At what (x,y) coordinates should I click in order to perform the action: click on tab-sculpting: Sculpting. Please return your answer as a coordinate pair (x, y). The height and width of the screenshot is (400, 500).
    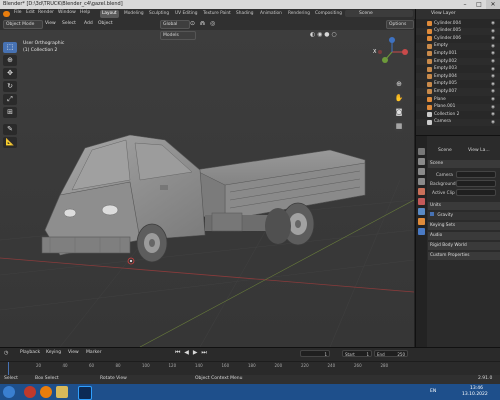
    Looking at the image, I should click on (159, 14).